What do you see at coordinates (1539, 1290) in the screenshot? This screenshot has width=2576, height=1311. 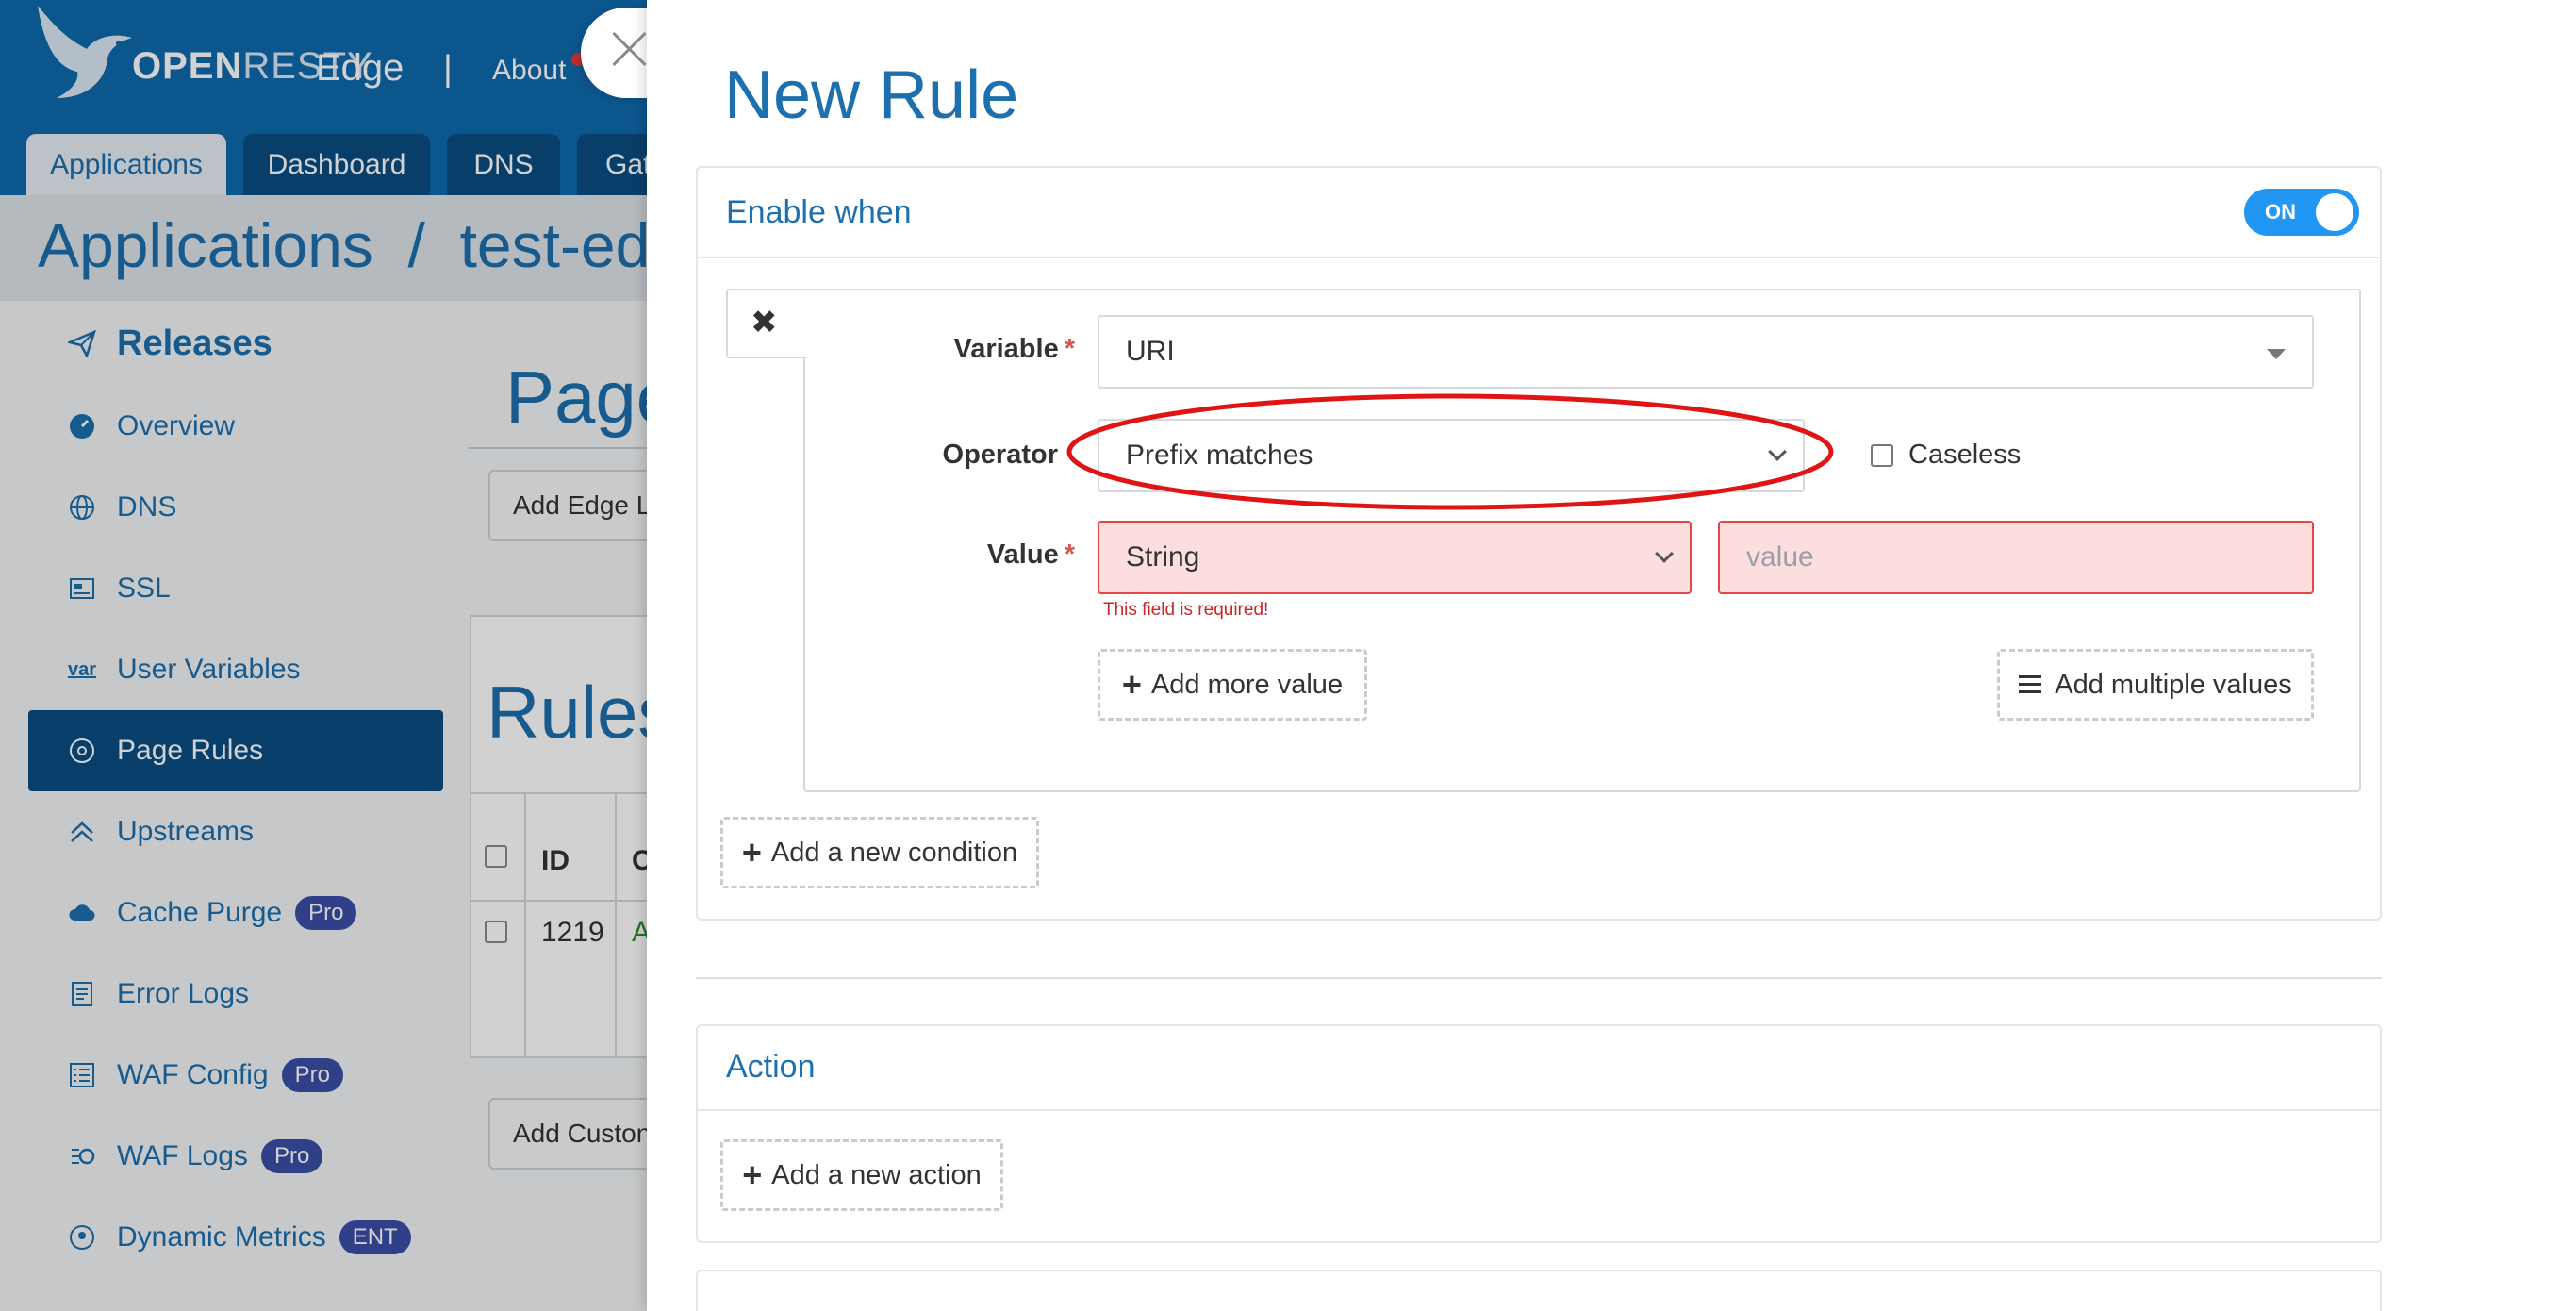 I see `next-section-card` at bounding box center [1539, 1290].